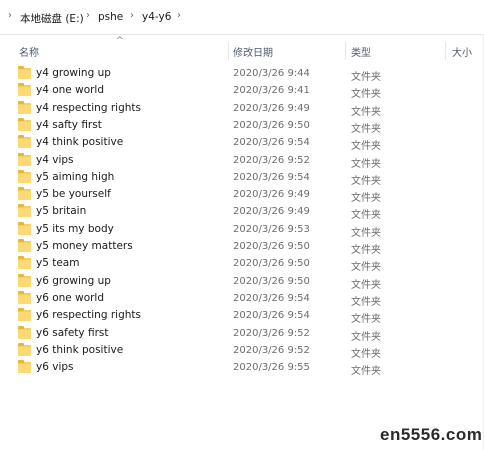  I want to click on list-item: y6 safety first 2020/3/26 9:52 文件夹, so click(219, 334).